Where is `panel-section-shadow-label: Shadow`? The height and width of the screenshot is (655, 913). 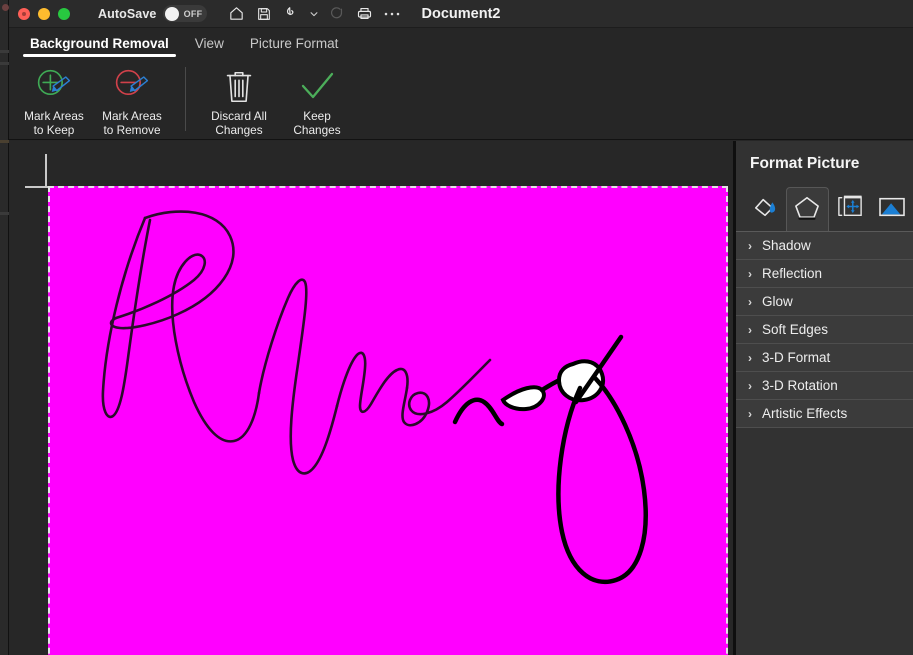
panel-section-shadow-label: Shadow is located at coordinates (786, 245).